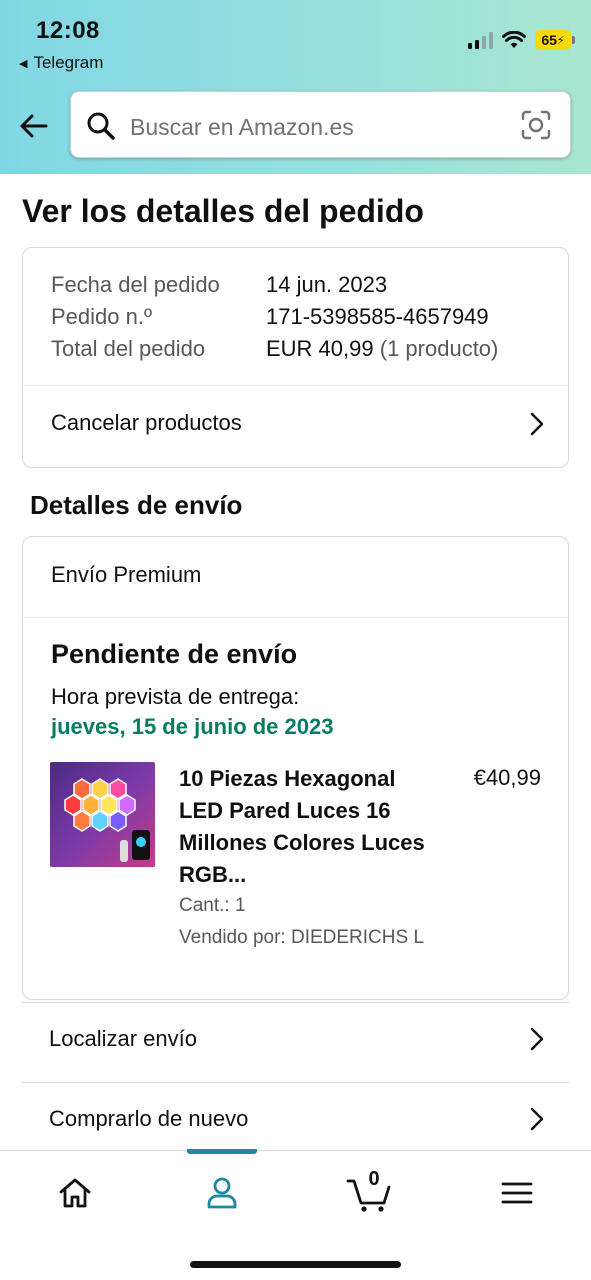 Image resolution: width=591 pixels, height=1280 pixels. What do you see at coordinates (295, 1264) in the screenshot?
I see `home-indicator` at bounding box center [295, 1264].